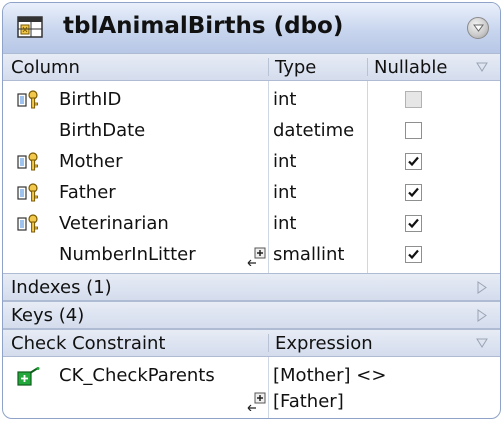 This screenshot has height=421, width=503. Describe the element at coordinates (251, 67) in the screenshot. I see `columns-header: Column Type Nullable` at that location.